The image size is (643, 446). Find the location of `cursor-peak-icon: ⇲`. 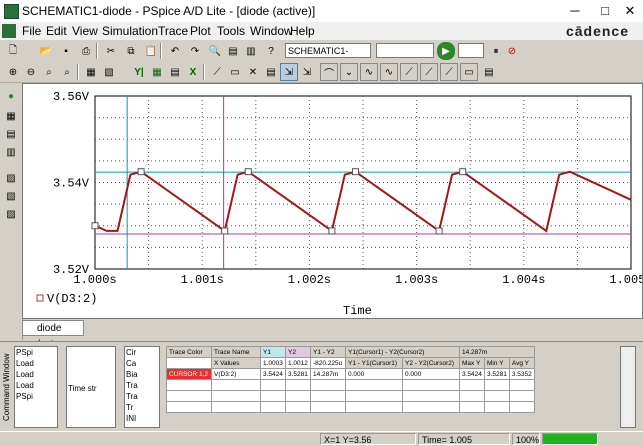

cursor-peak-icon: ⇲ is located at coordinates (307, 72).